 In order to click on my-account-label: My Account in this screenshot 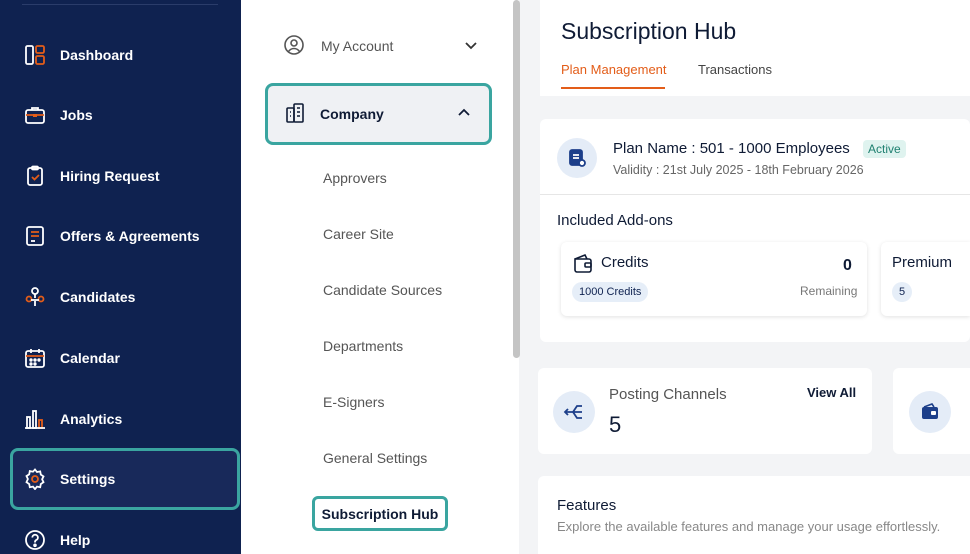, I will do `click(357, 46)`.